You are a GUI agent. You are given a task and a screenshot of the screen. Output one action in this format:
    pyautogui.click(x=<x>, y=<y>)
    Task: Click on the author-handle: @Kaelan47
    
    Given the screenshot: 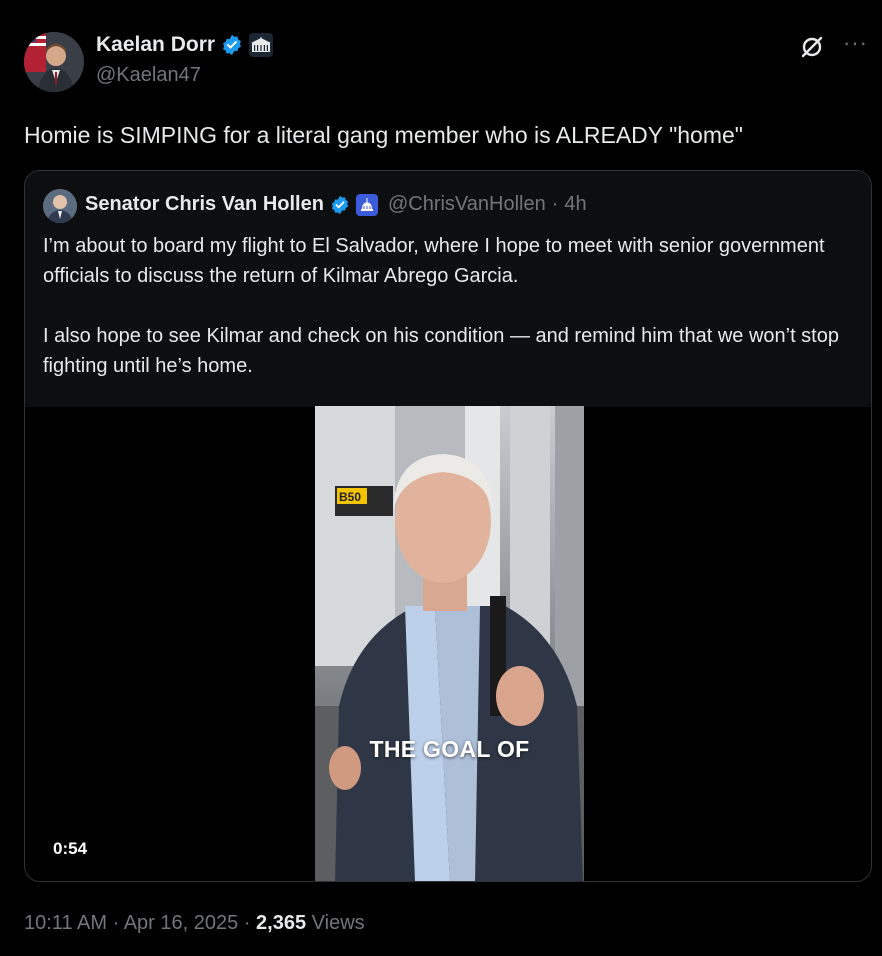 What is the action you would take?
    pyautogui.click(x=148, y=75)
    